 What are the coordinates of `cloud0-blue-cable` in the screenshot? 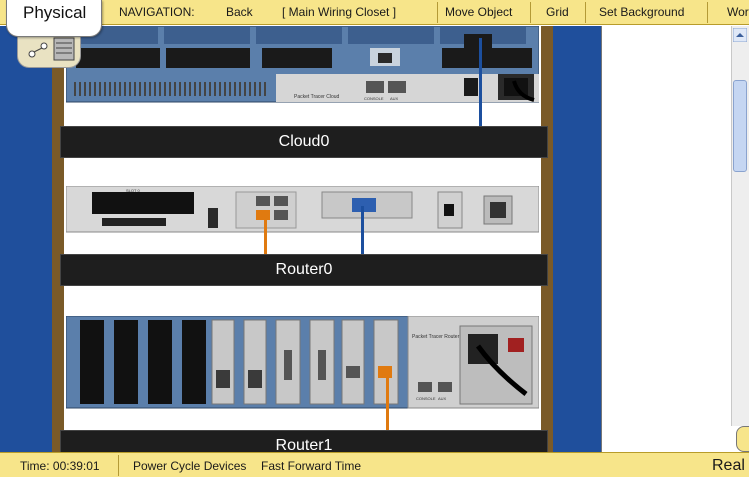 It's located at (480, 88).